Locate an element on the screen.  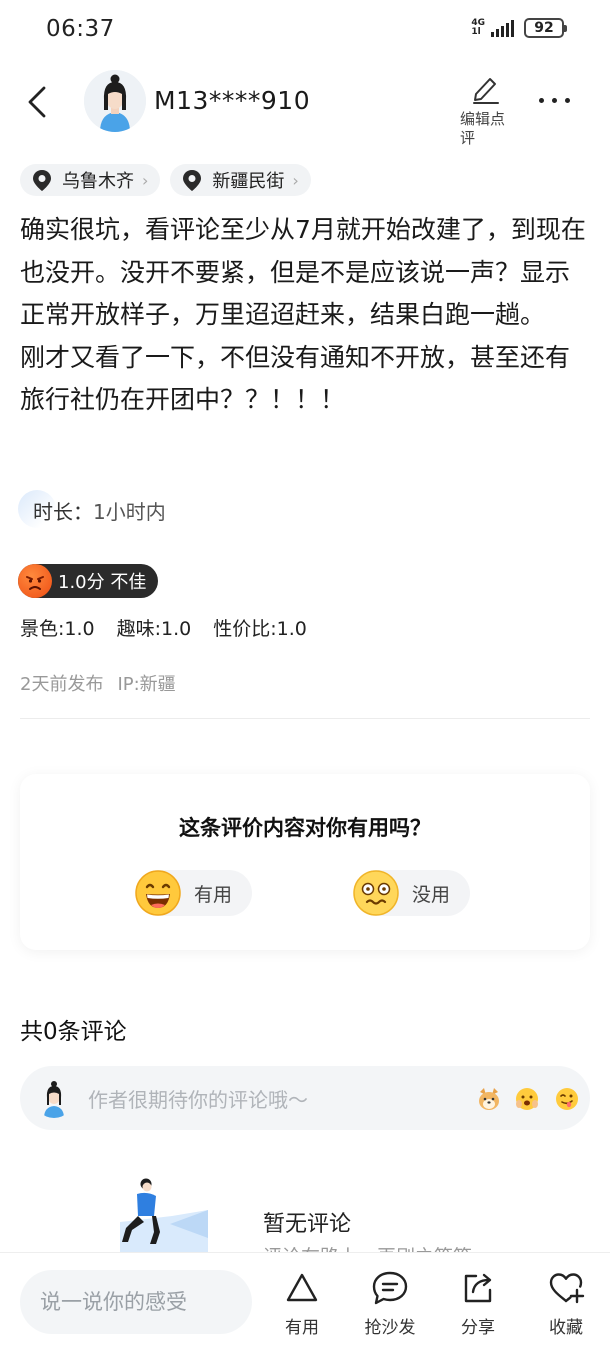
divider is located at coordinates (305, 718).